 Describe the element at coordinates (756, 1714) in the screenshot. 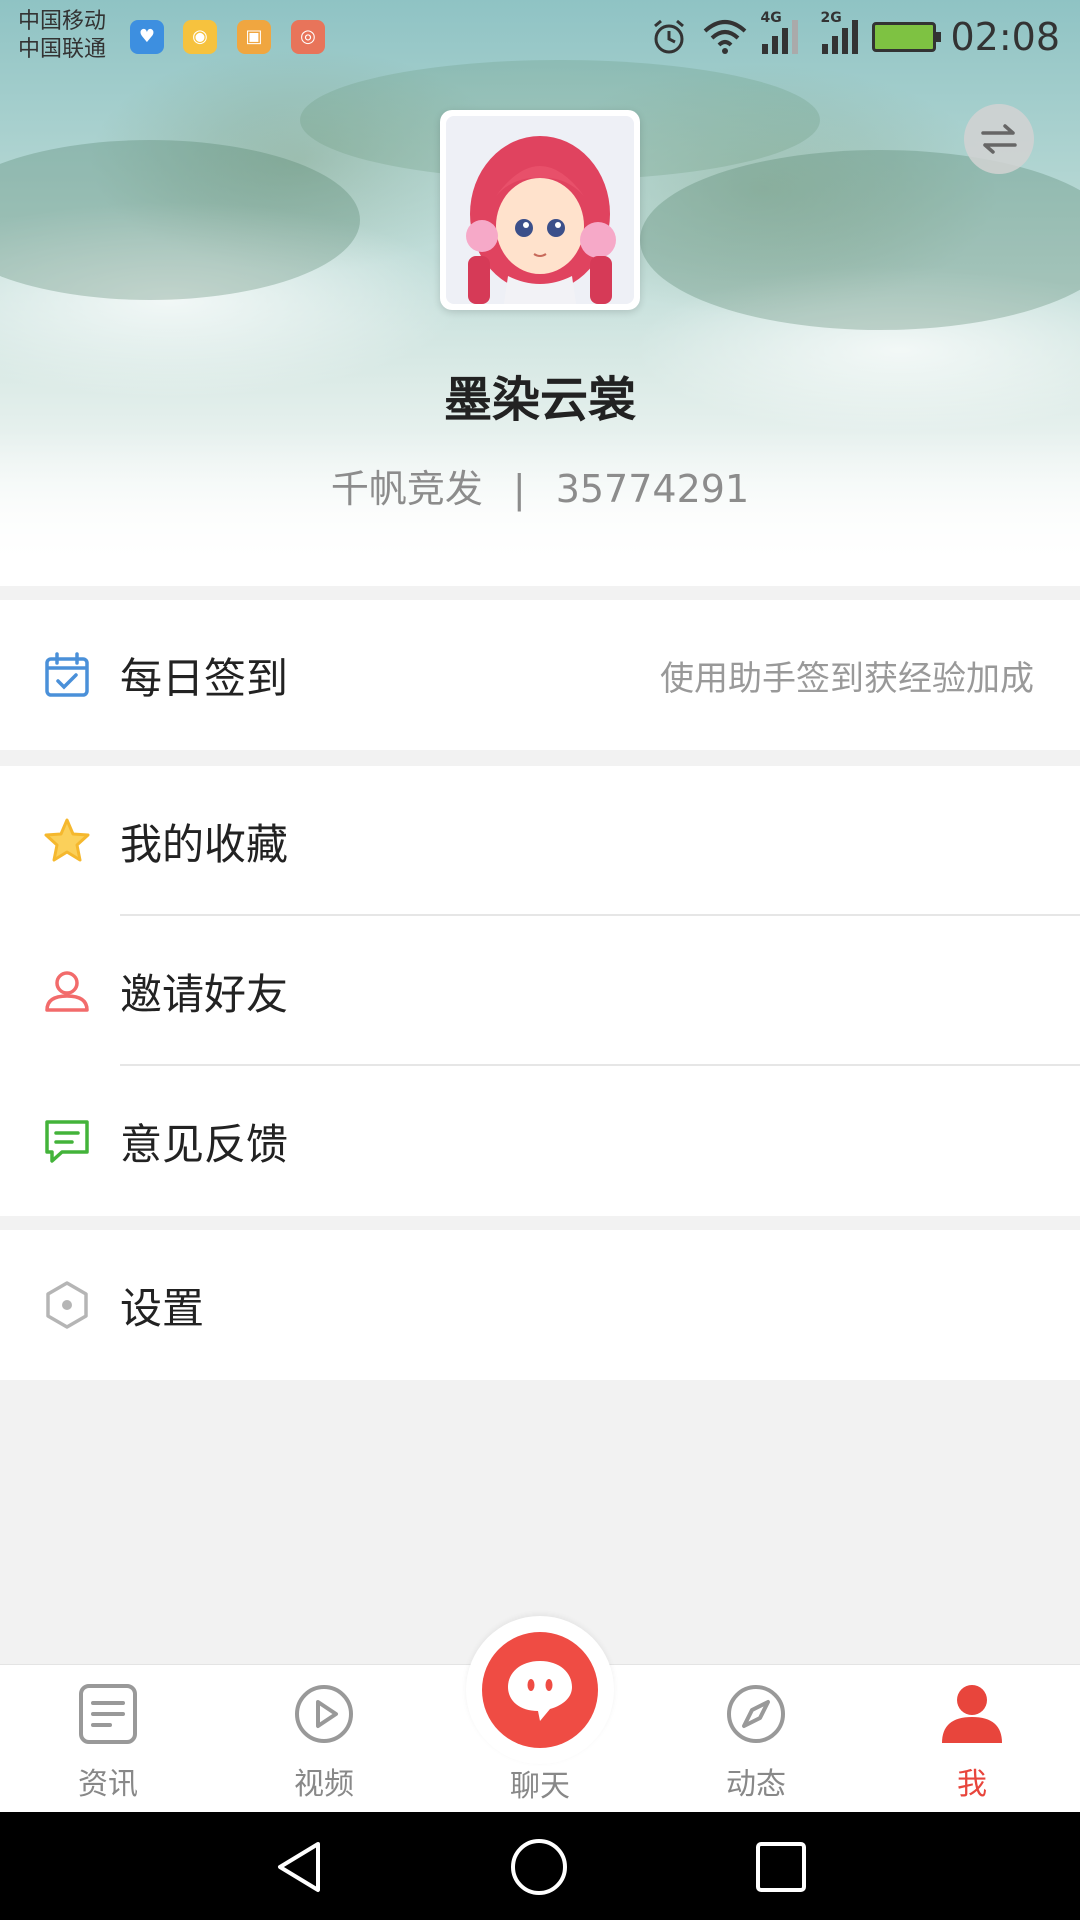

I see `compass-icon` at that location.